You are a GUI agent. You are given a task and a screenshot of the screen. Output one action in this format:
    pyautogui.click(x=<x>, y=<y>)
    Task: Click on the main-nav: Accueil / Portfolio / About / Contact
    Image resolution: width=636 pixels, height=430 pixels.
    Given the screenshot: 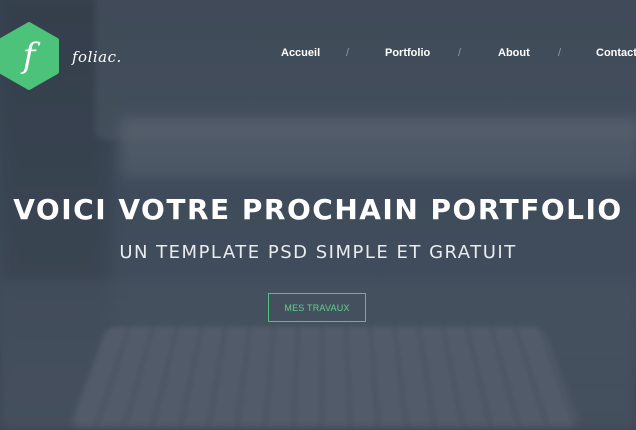 What is the action you would take?
    pyautogui.click(x=318, y=56)
    